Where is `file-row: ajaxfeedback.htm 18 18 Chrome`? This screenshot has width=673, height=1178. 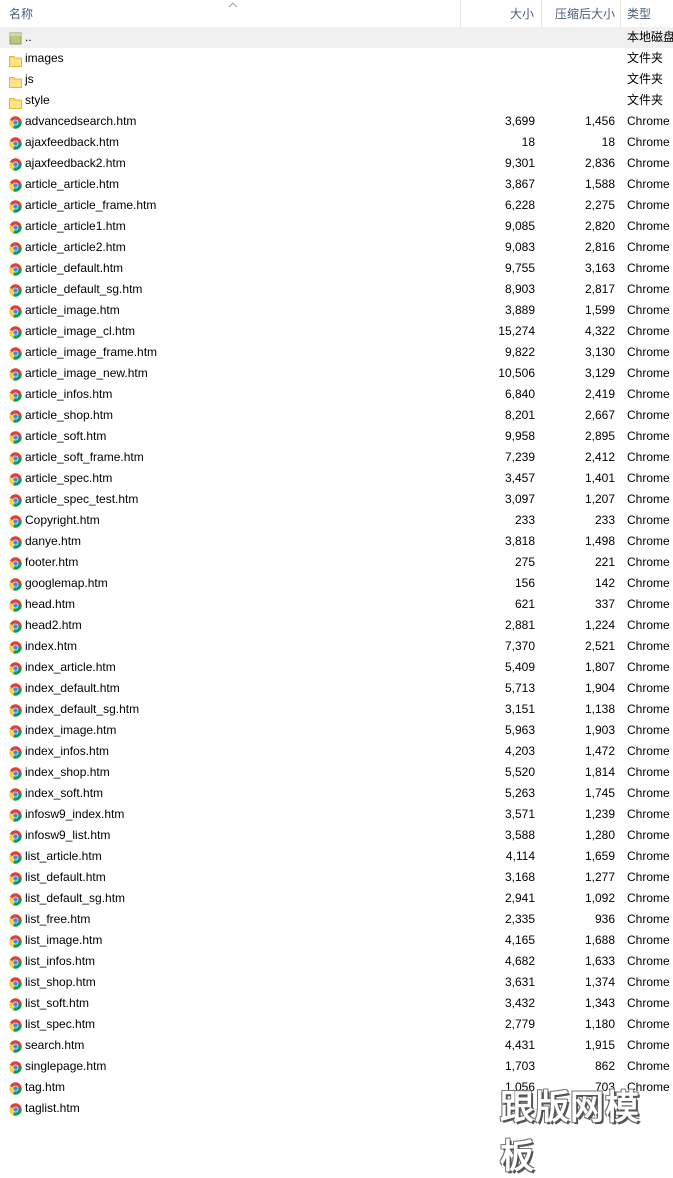 file-row: ajaxfeedback.htm 18 18 Chrome is located at coordinates (336, 142).